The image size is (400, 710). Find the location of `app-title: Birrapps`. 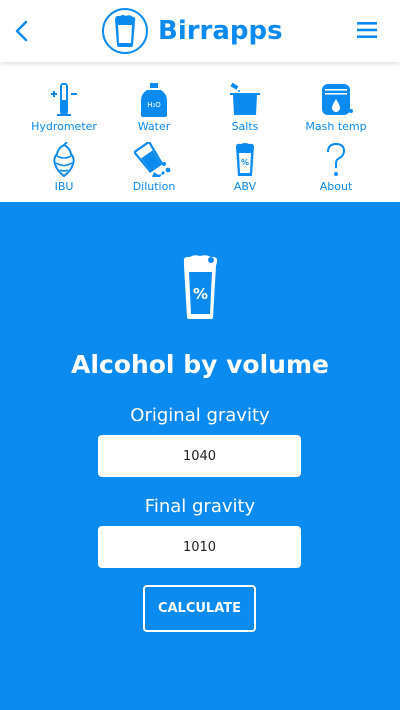

app-title: Birrapps is located at coordinates (220, 31).